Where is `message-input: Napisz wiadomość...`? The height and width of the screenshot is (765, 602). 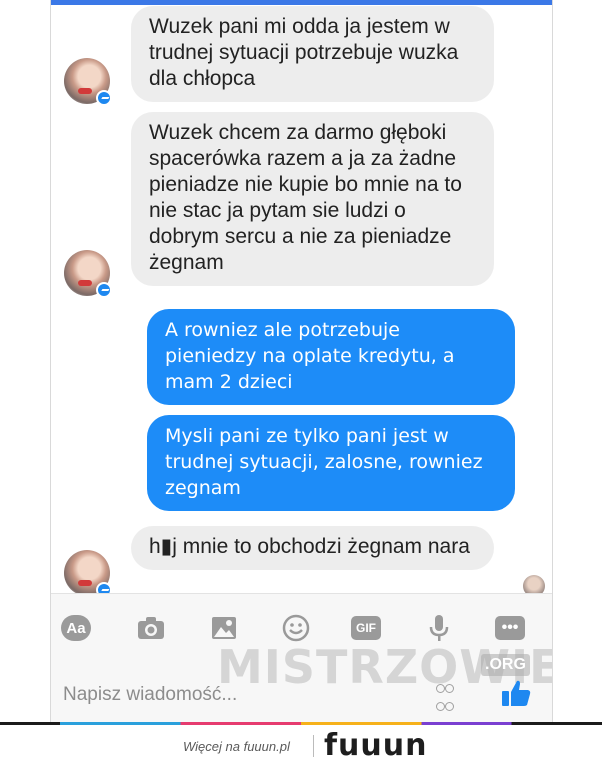 message-input: Napisz wiadomość... is located at coordinates (150, 695).